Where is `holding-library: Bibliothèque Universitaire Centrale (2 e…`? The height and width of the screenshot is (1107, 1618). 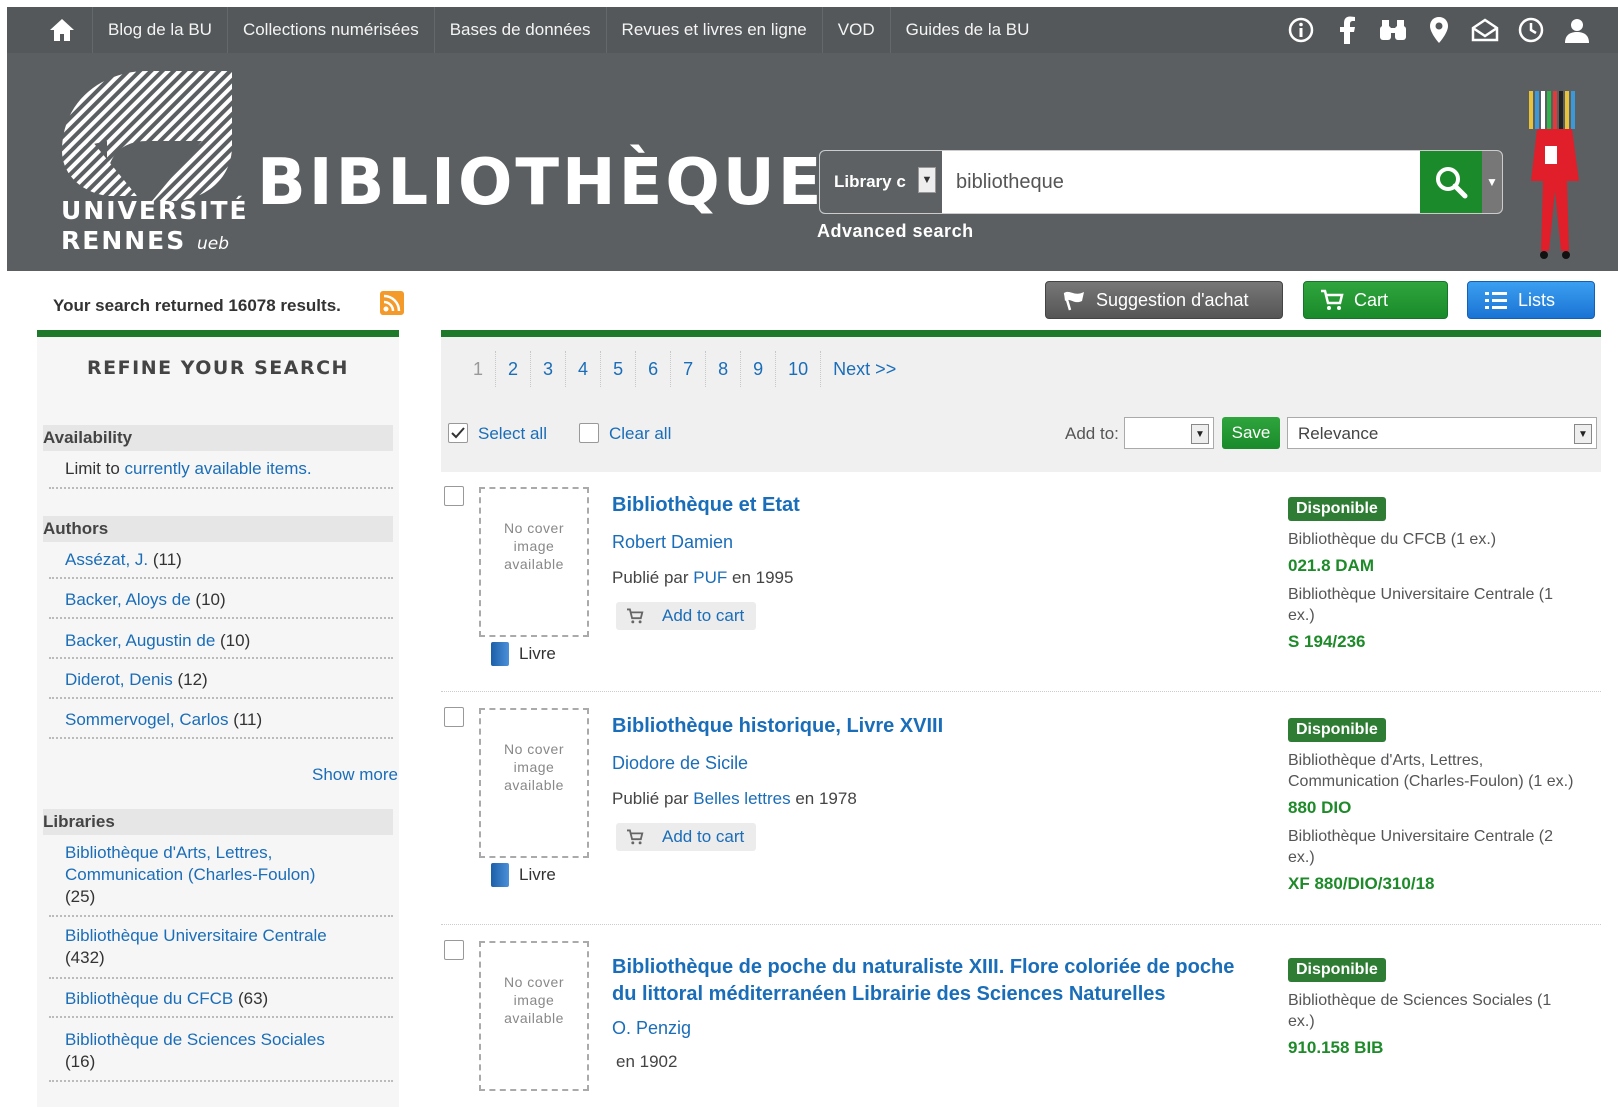
holding-library: Bibliothèque Universitaire Centrale (2 e… is located at coordinates (1421, 847).